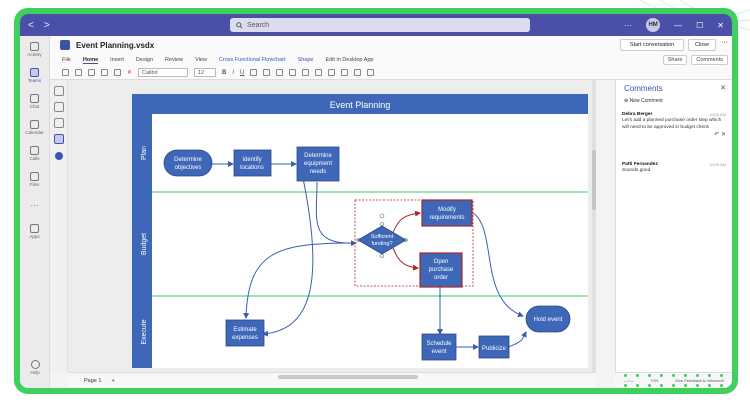 This screenshot has height=400, width=750. Describe the element at coordinates (306, 60) in the screenshot. I see `tab-shape: Shape` at that location.